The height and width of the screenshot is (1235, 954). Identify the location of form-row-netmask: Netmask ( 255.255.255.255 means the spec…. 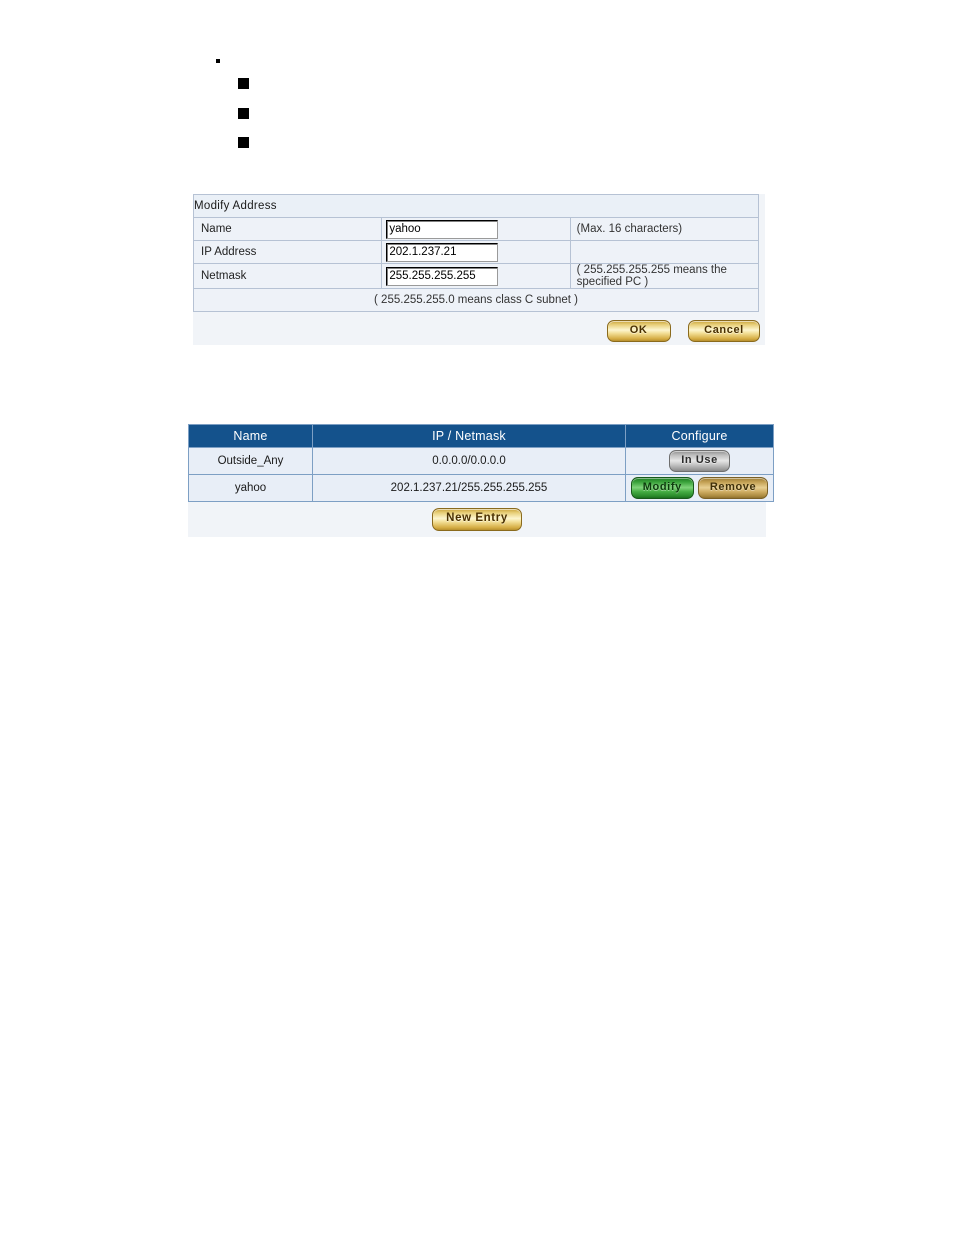
(476, 276).